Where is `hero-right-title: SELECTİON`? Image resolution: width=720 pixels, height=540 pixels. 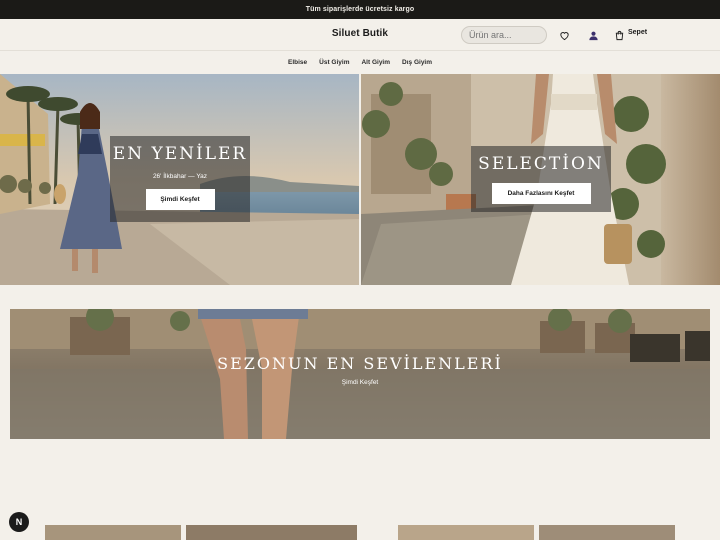
hero-right-title: SELECTİON is located at coordinates (541, 164).